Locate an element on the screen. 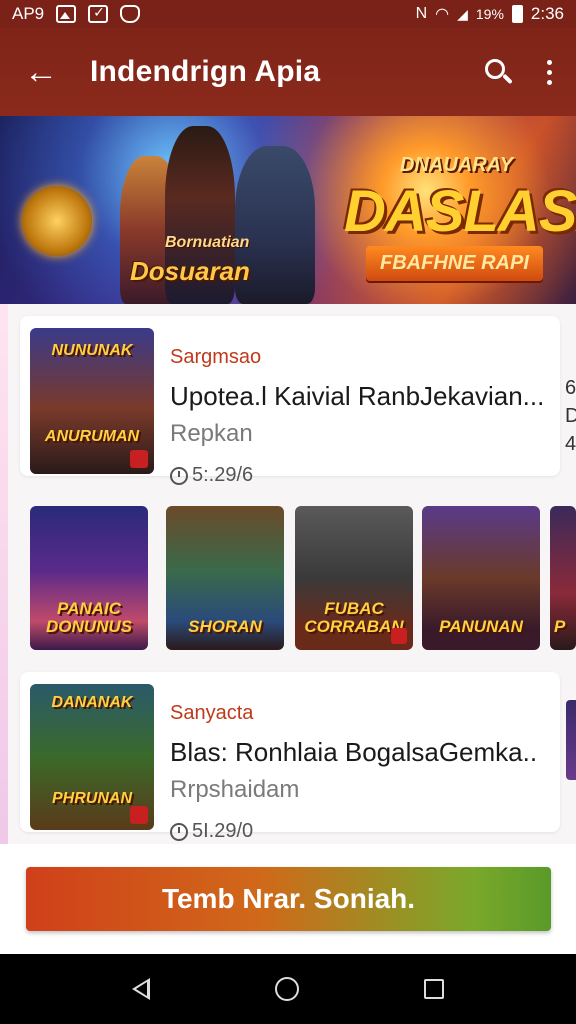  item-time-value: 5:.29/6 is located at coordinates (223, 475).